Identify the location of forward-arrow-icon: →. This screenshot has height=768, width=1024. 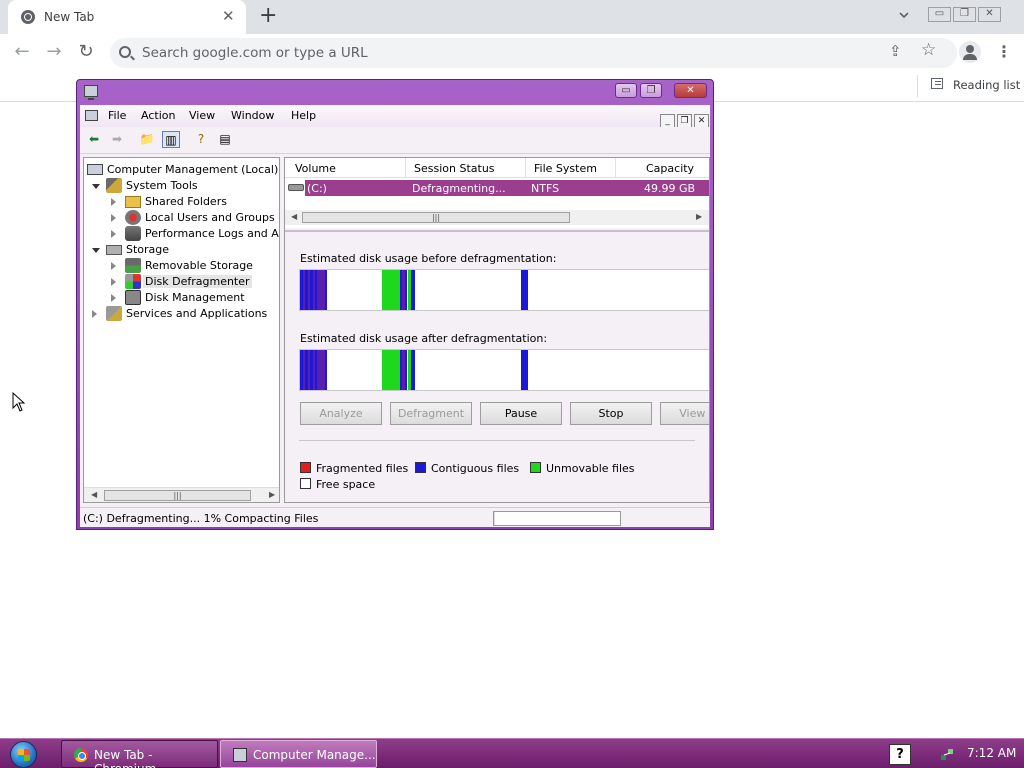
(54, 52).